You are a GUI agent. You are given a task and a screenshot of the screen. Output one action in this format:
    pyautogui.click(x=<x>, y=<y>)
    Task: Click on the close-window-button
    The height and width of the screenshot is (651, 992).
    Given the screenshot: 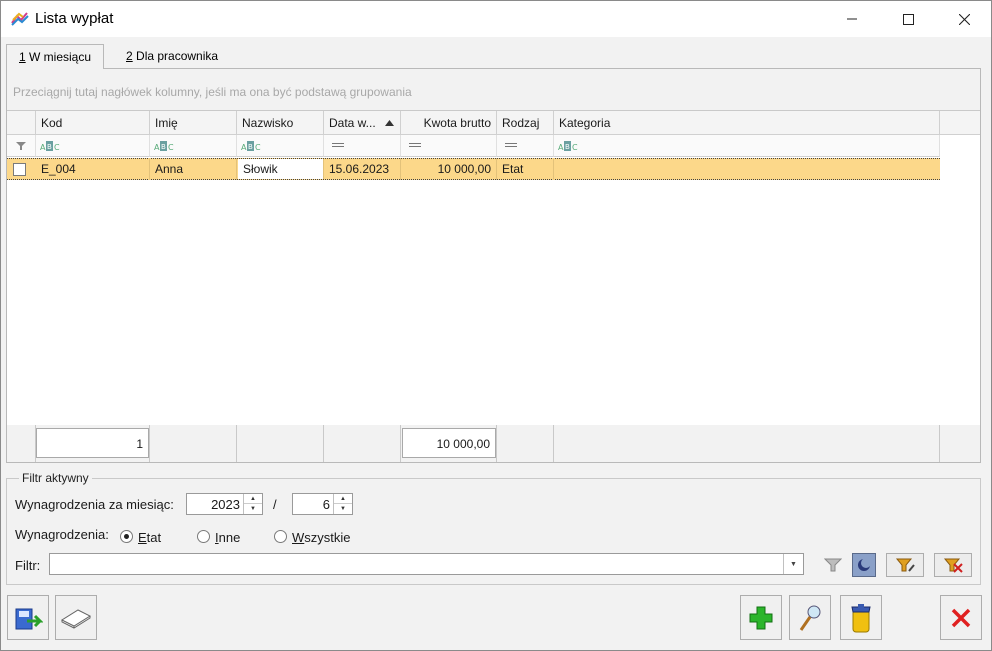 What is the action you would take?
    pyautogui.click(x=961, y=617)
    